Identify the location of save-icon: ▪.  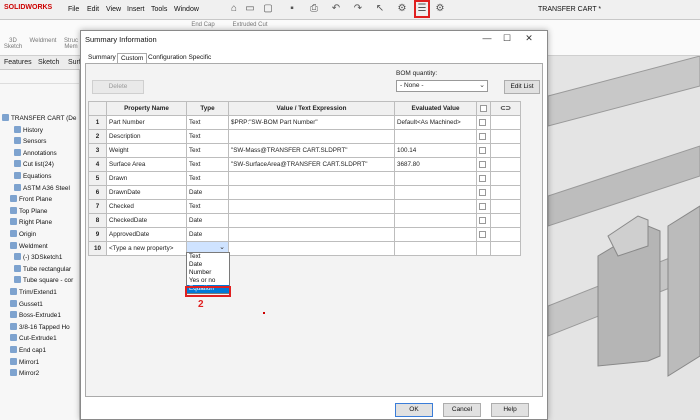
(292, 9).